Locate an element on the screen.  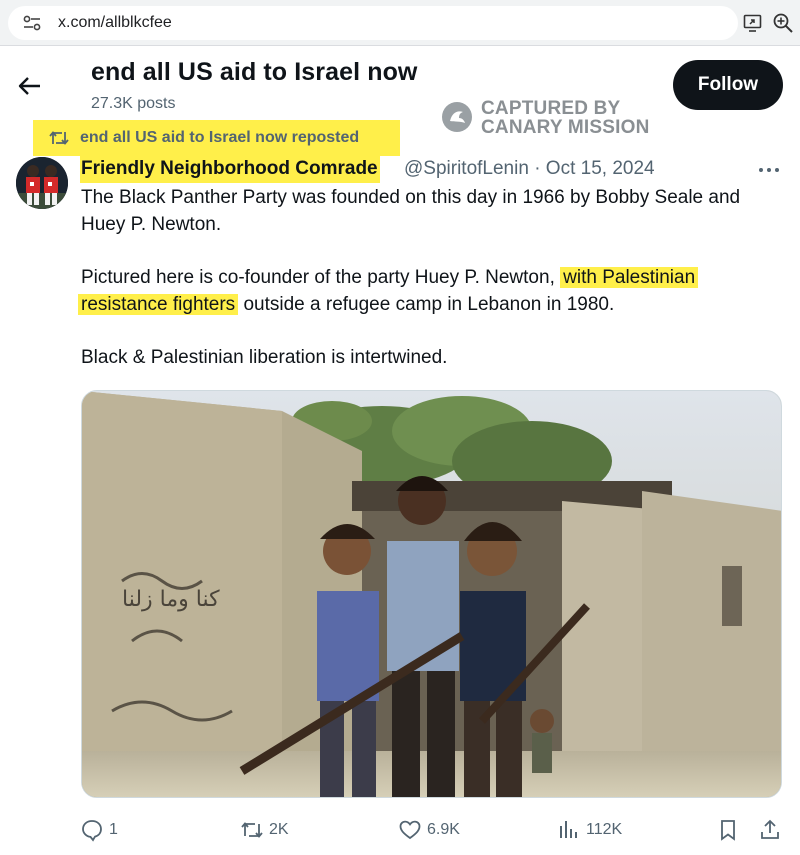
repost-button: 2K is located at coordinates (264, 830).